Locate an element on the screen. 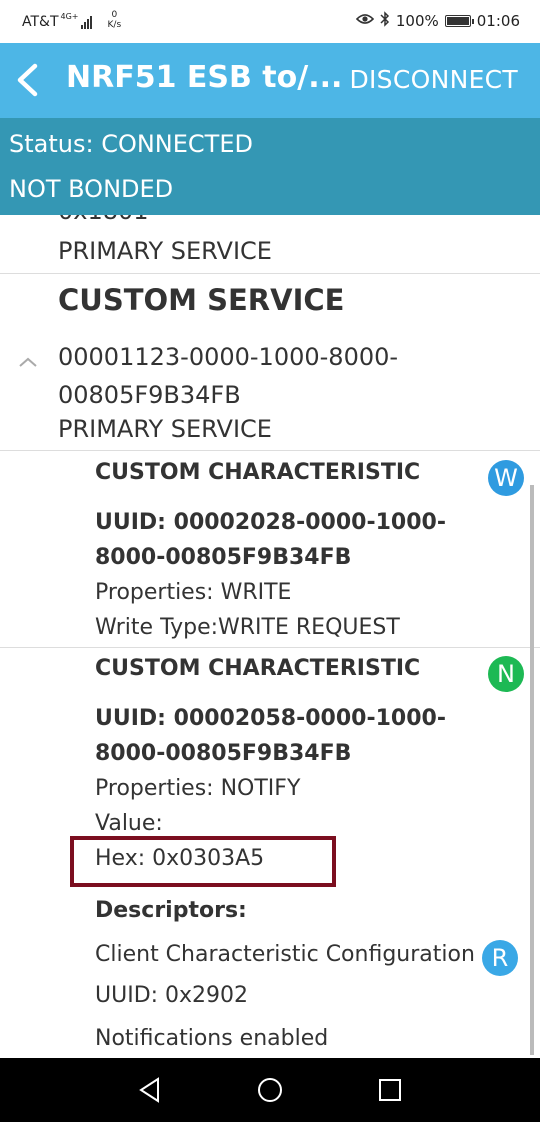 The width and height of the screenshot is (540, 1122). service-type: PRIMARY SERVICE is located at coordinates (165, 429).